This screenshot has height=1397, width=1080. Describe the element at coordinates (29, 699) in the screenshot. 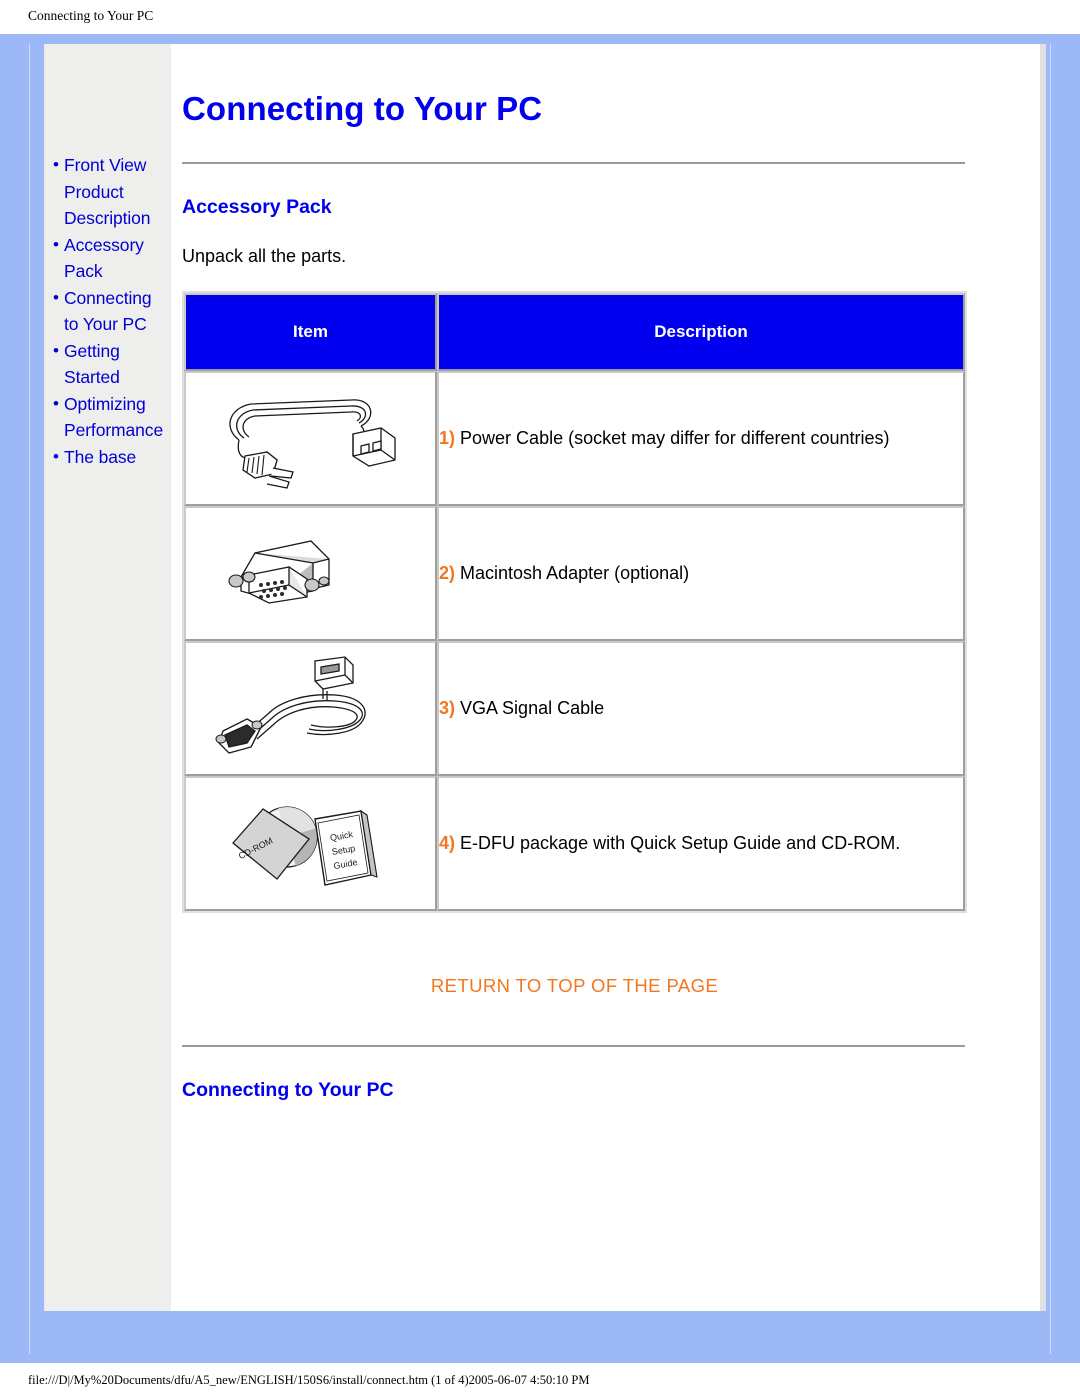

I see `frame-stripe-left` at that location.